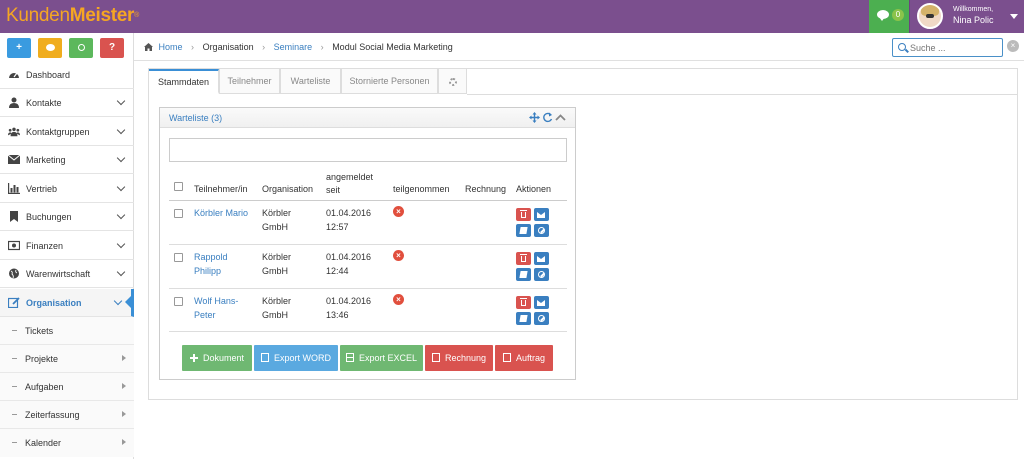  Describe the element at coordinates (67, 132) in the screenshot. I see `sidebar-item-kontaktgruppen: Kontaktgruppen` at that location.